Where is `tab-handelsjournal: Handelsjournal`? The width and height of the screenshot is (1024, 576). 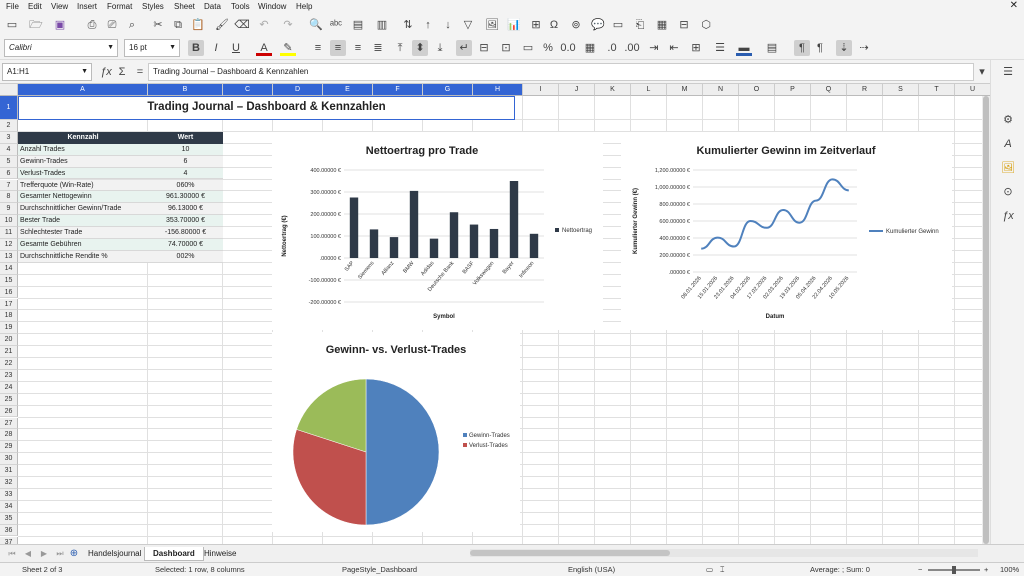
tab-handelsjournal: Handelsjournal is located at coordinates (114, 554).